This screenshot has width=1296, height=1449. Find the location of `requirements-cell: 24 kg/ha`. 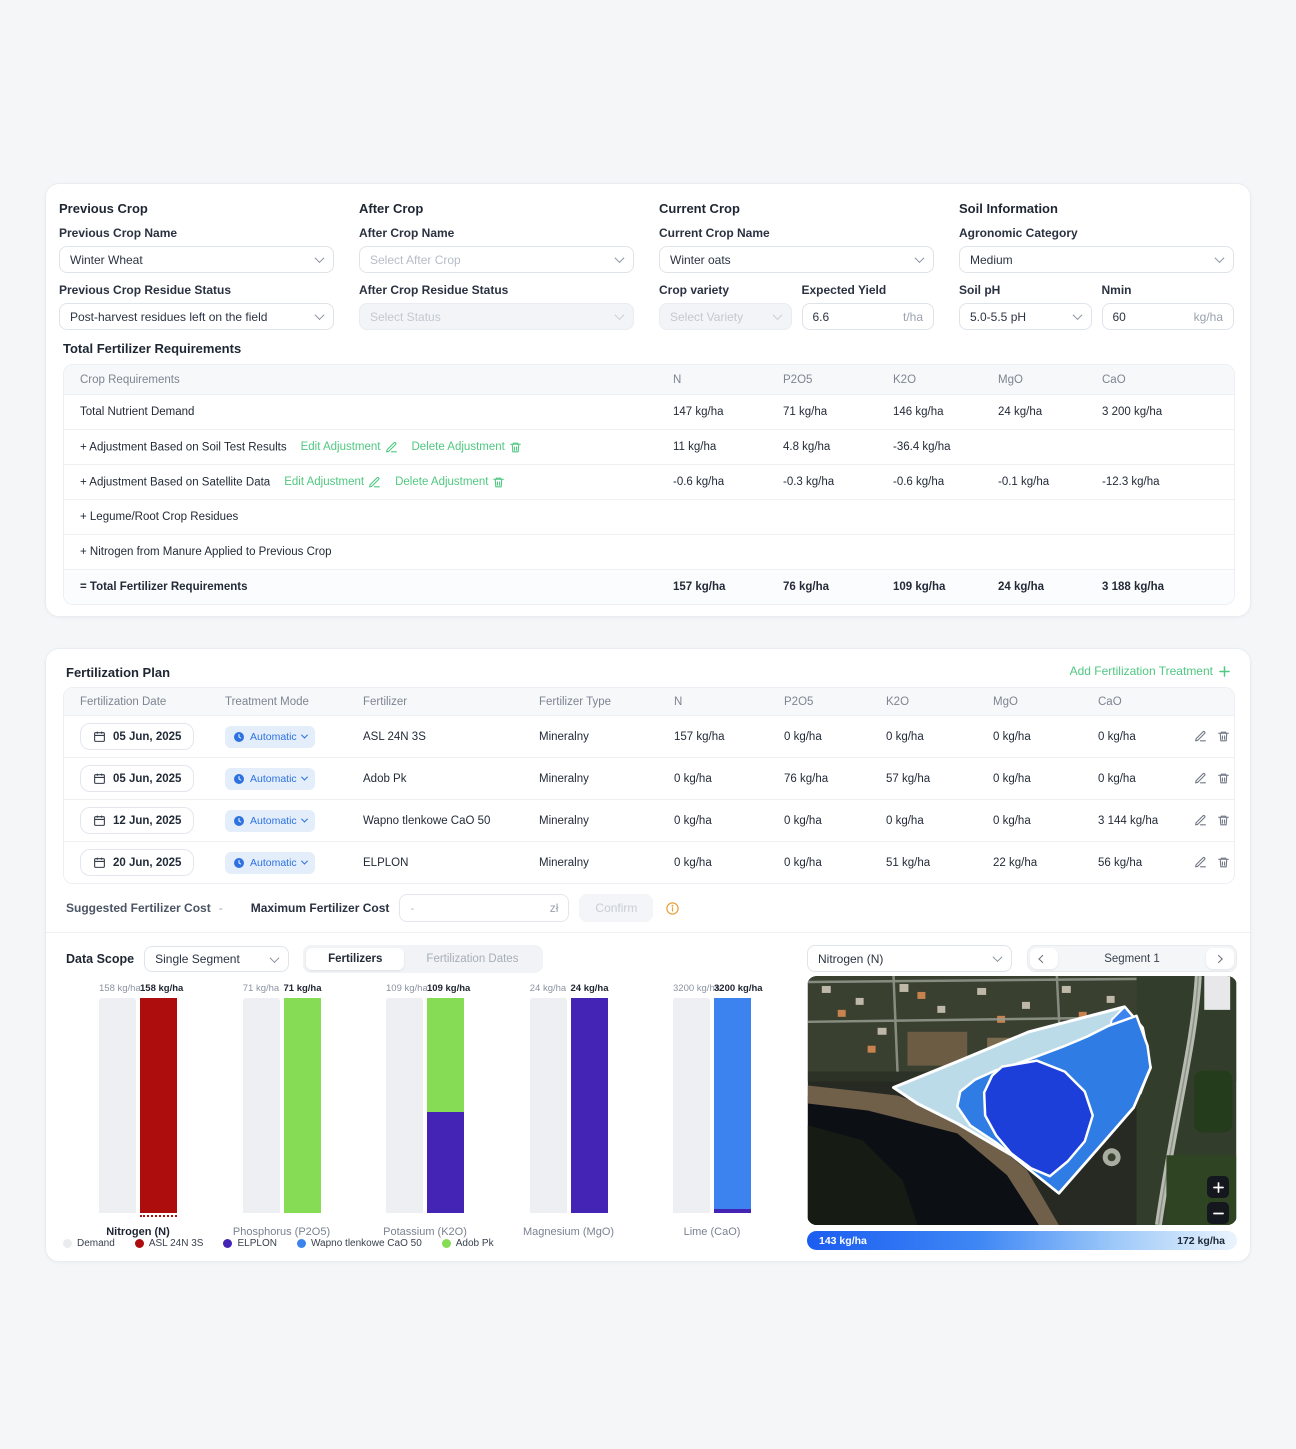

requirements-cell: 24 kg/ha is located at coordinates (1021, 587).